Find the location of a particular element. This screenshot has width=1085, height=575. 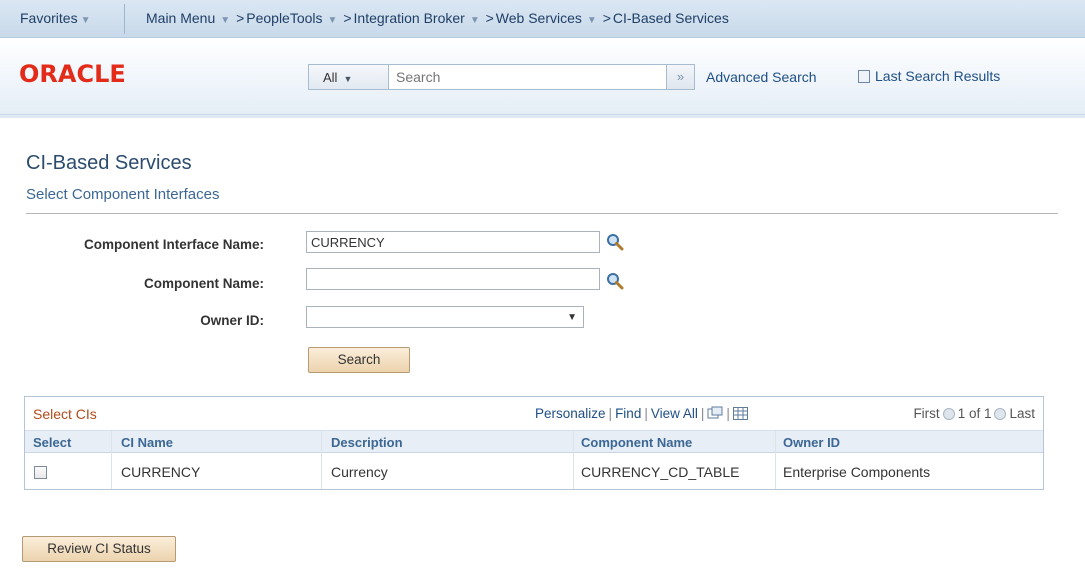

column-header-select: Select is located at coordinates (52, 442).